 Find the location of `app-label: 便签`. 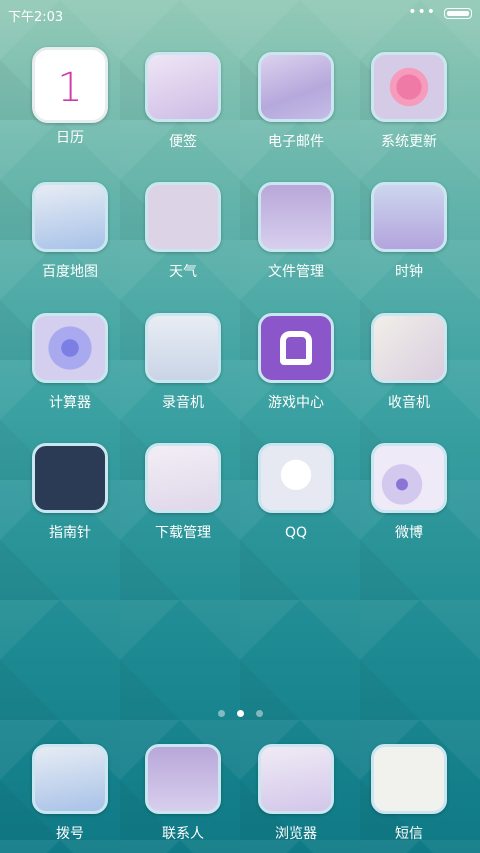

app-label: 便签 is located at coordinates (183, 142).